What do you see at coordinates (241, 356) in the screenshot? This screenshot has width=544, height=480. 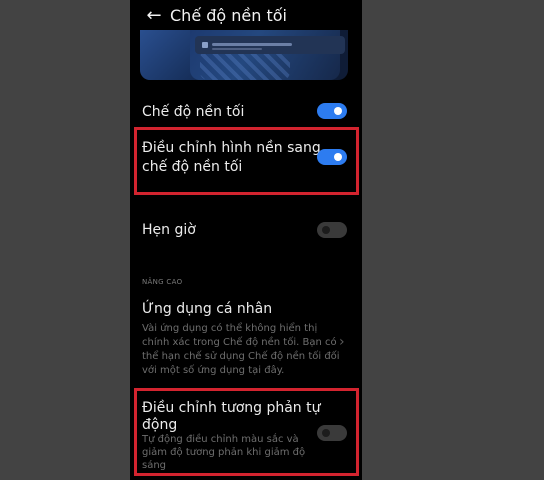 I see `personal-apps-desc-line: thể hạn chế sử dụng Chế độ nền tối đối` at bounding box center [241, 356].